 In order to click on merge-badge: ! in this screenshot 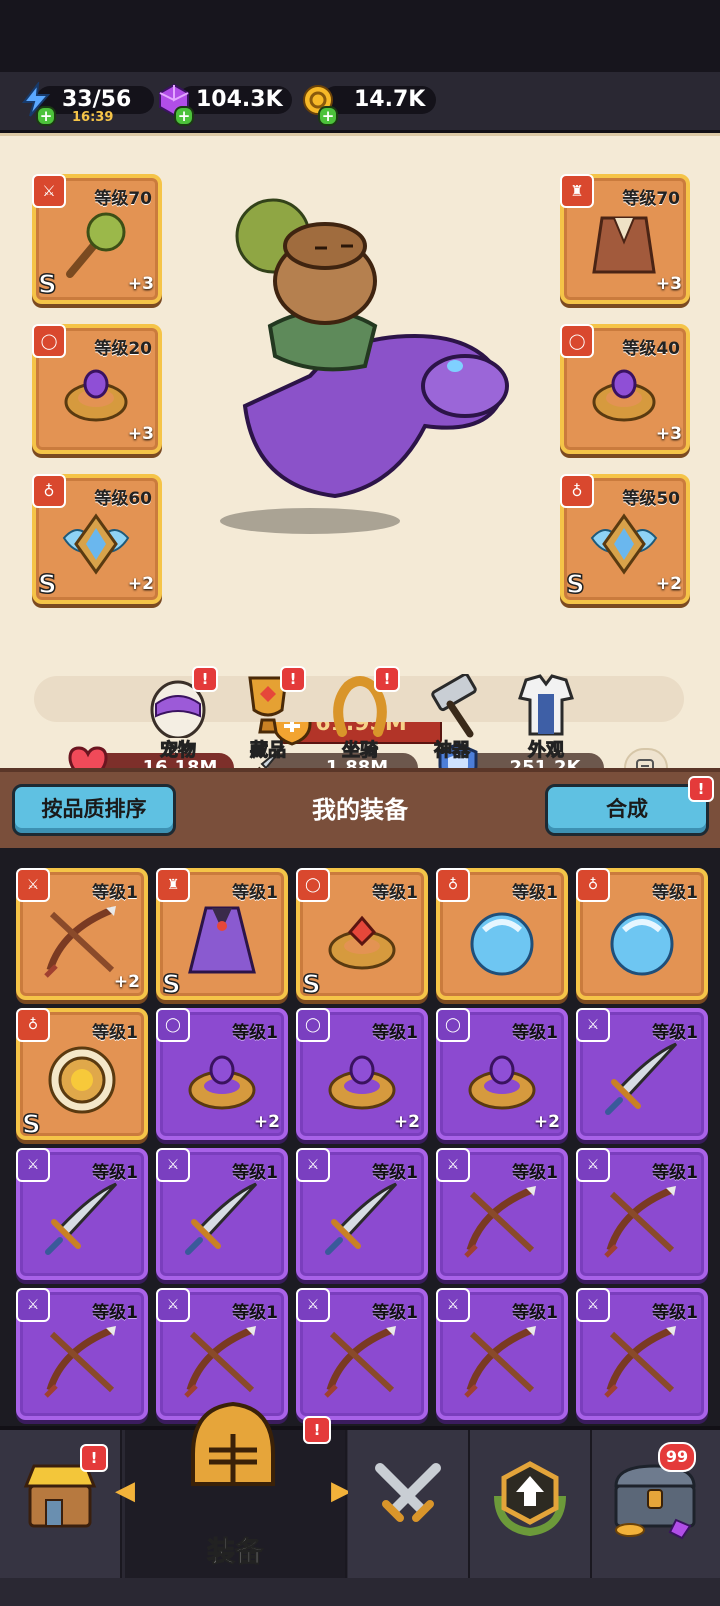, I will do `click(701, 789)`.